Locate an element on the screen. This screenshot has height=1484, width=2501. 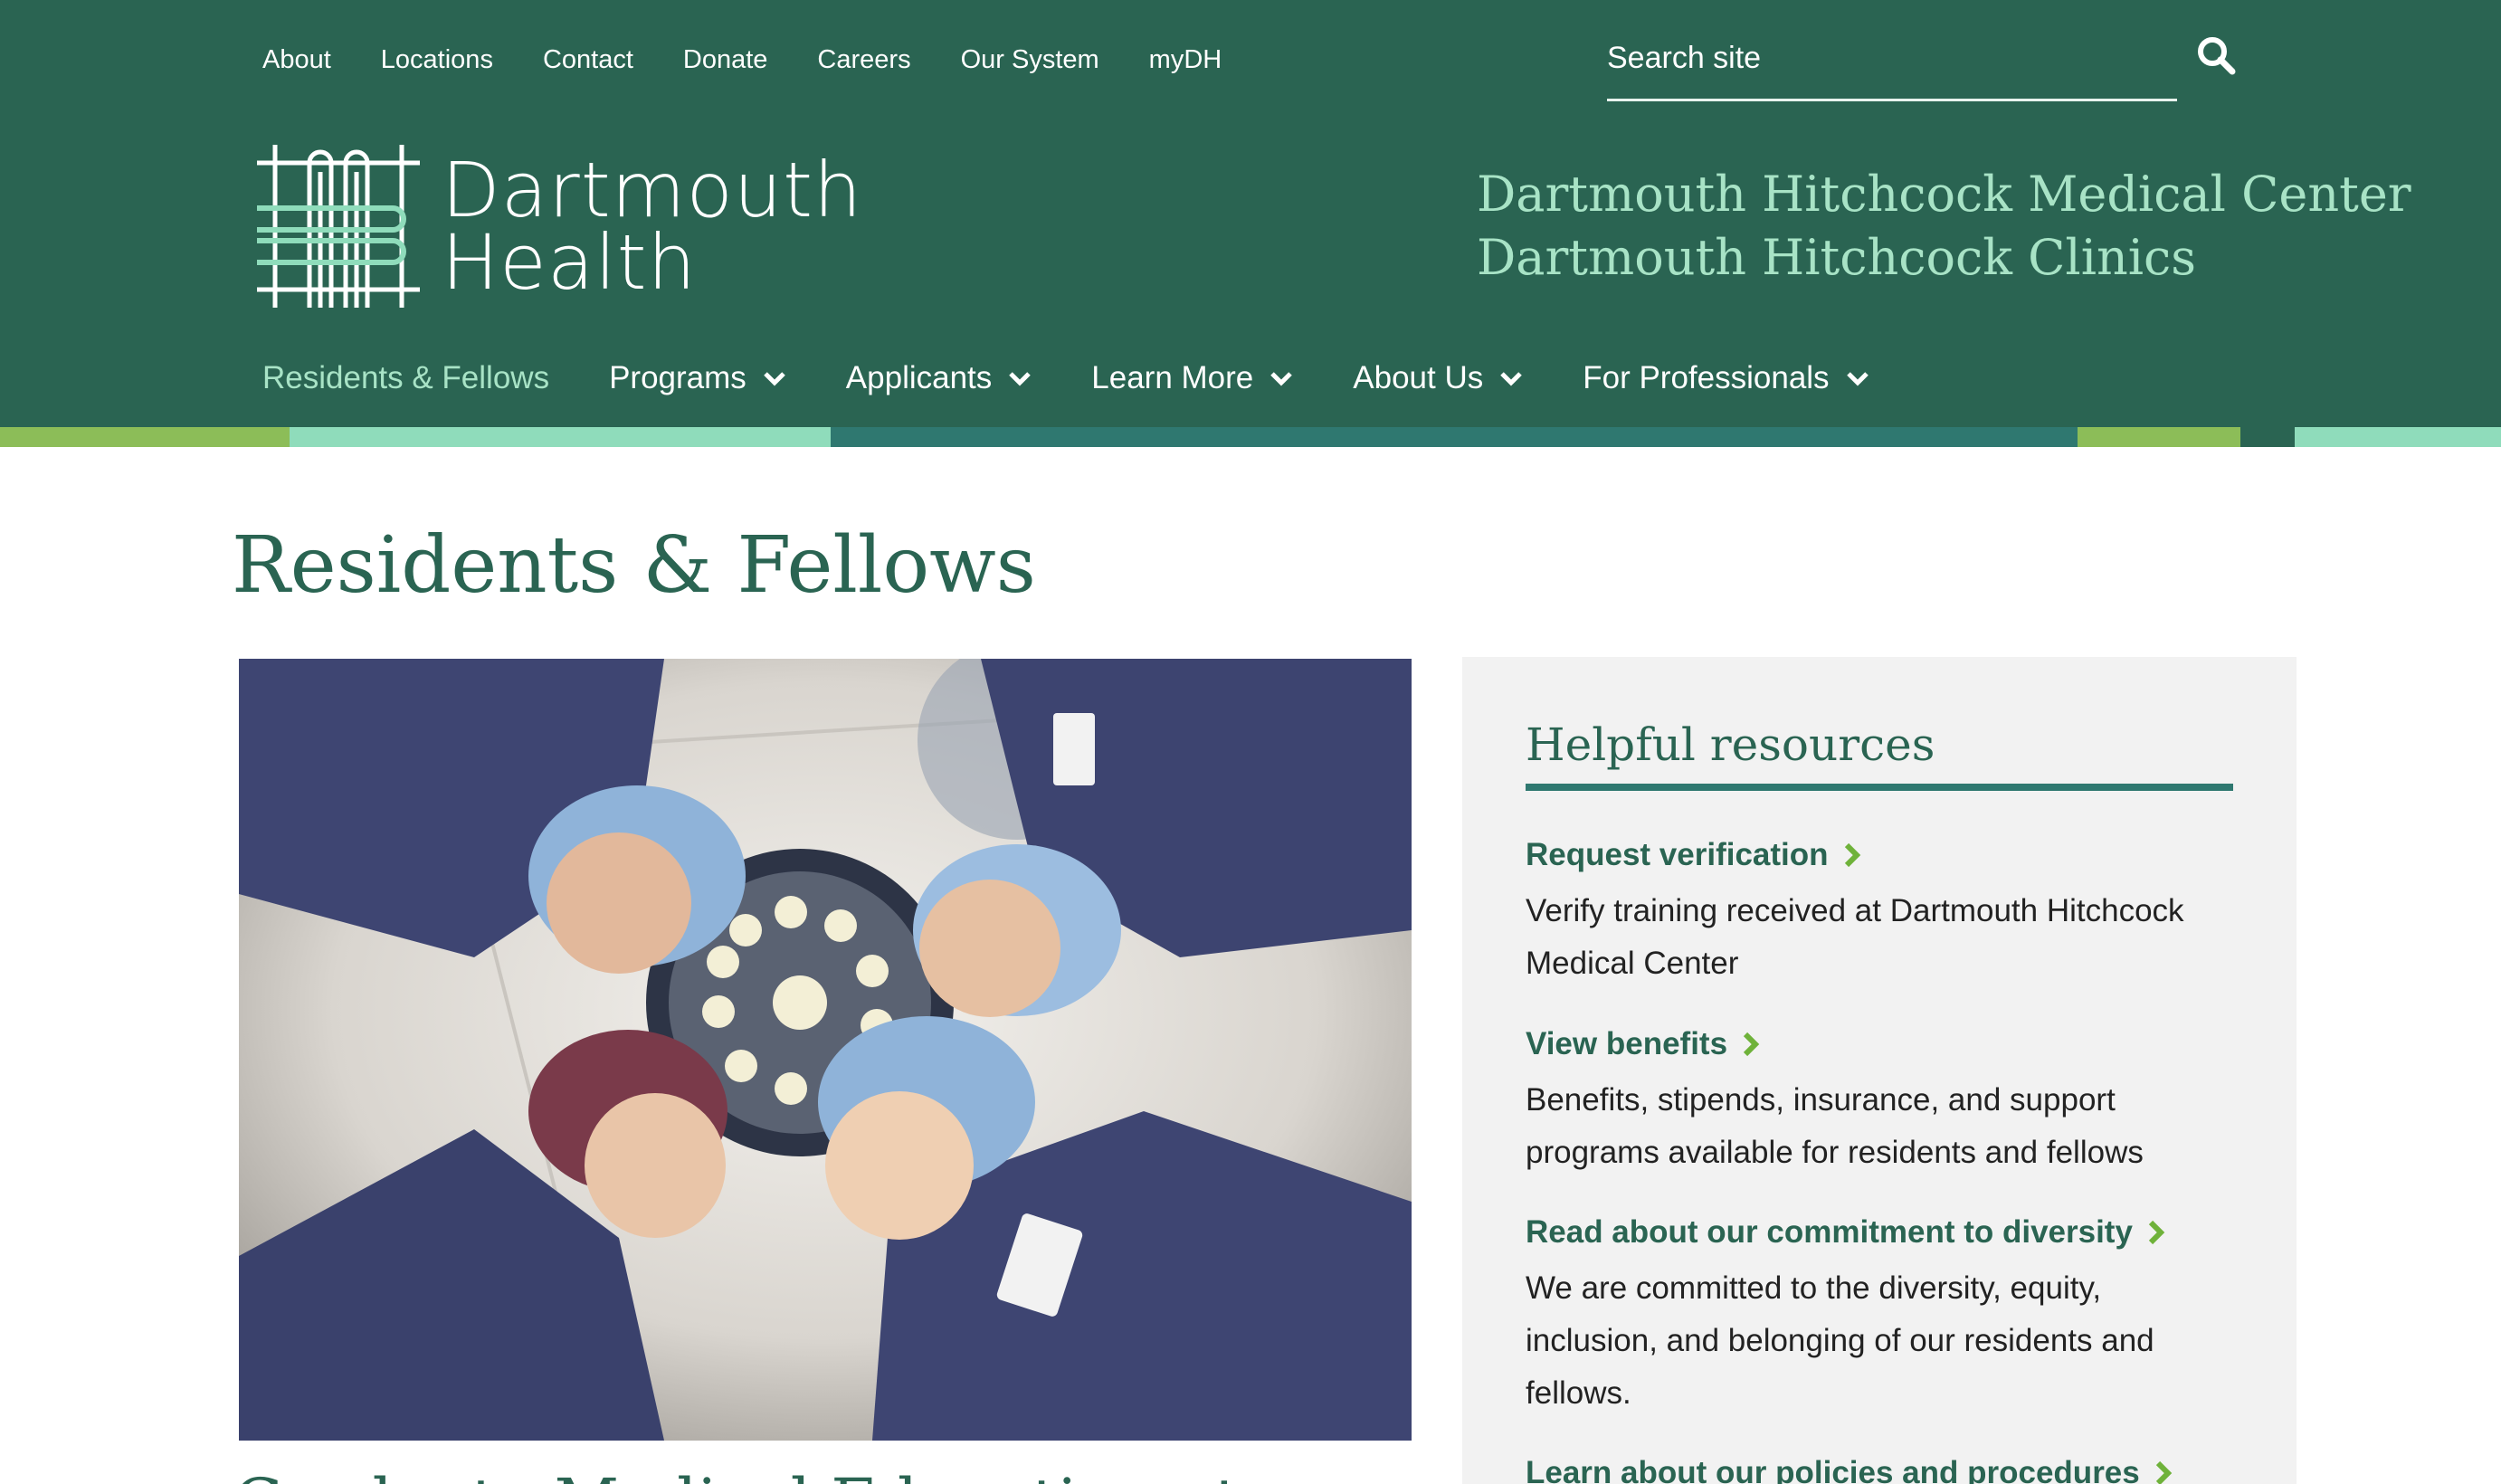
utility-link-our-system: Our System is located at coordinates (1030, 59).